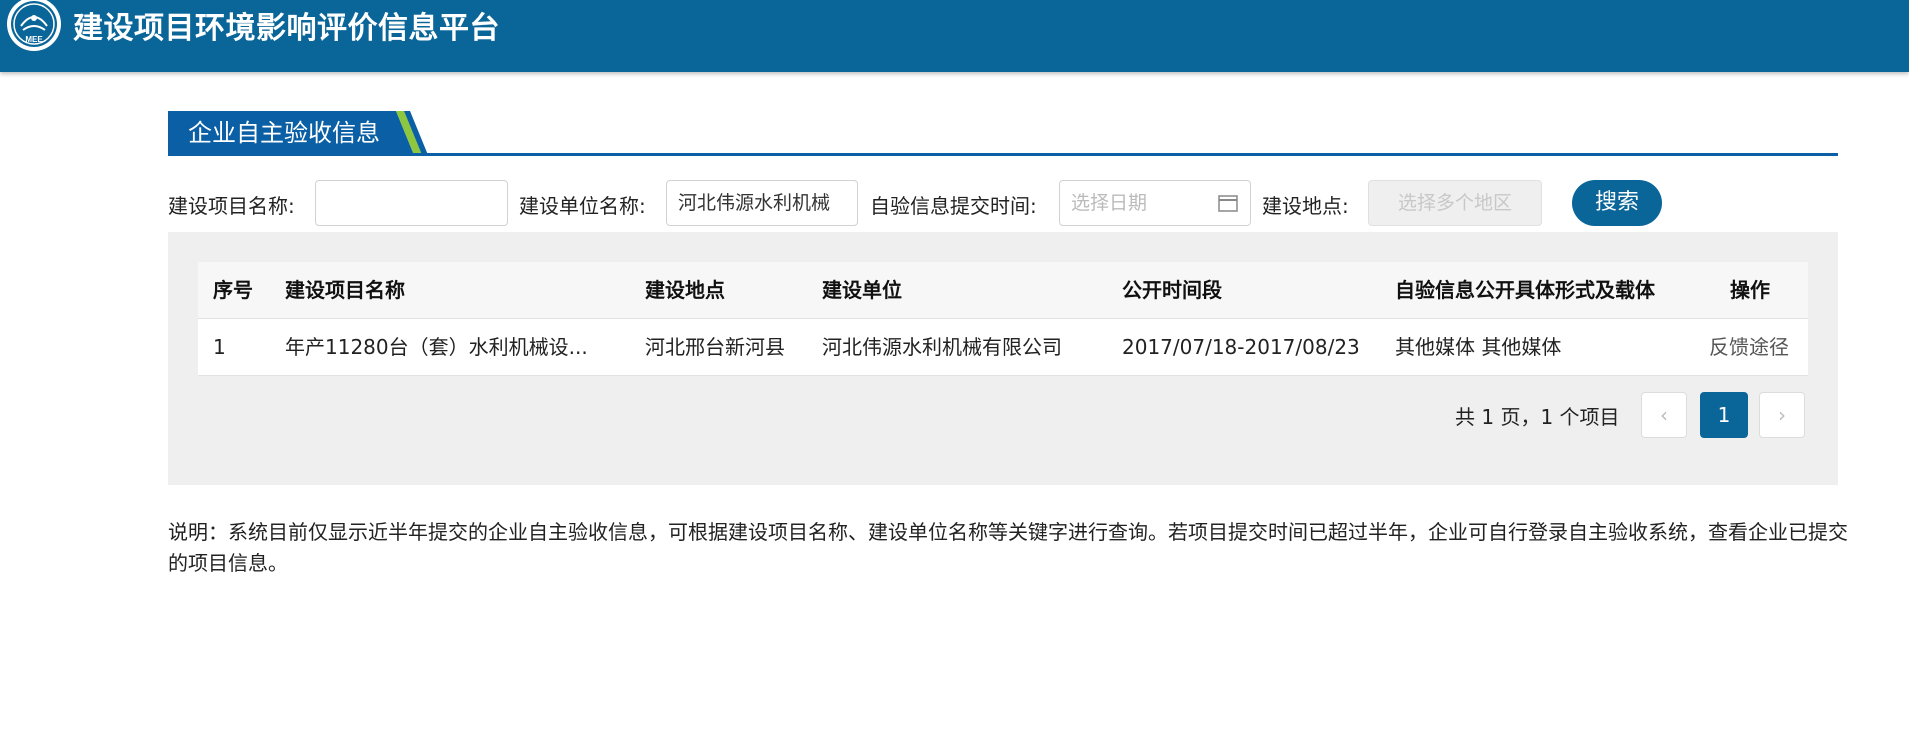 This screenshot has height=746, width=1909. Describe the element at coordinates (1664, 415) in the screenshot. I see `prev-page-button: ‹` at that location.